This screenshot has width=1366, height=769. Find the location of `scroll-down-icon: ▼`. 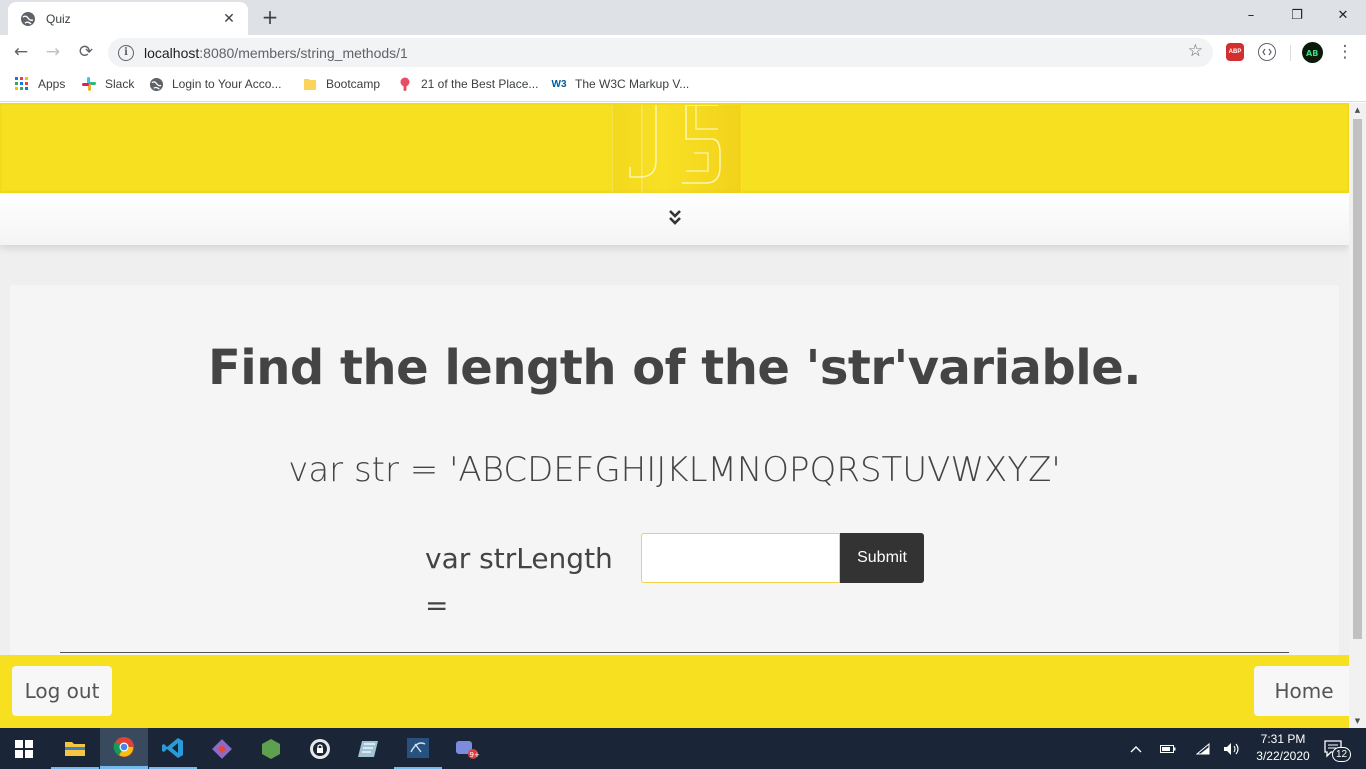

scroll-down-icon: ▼ is located at coordinates (1357, 721).